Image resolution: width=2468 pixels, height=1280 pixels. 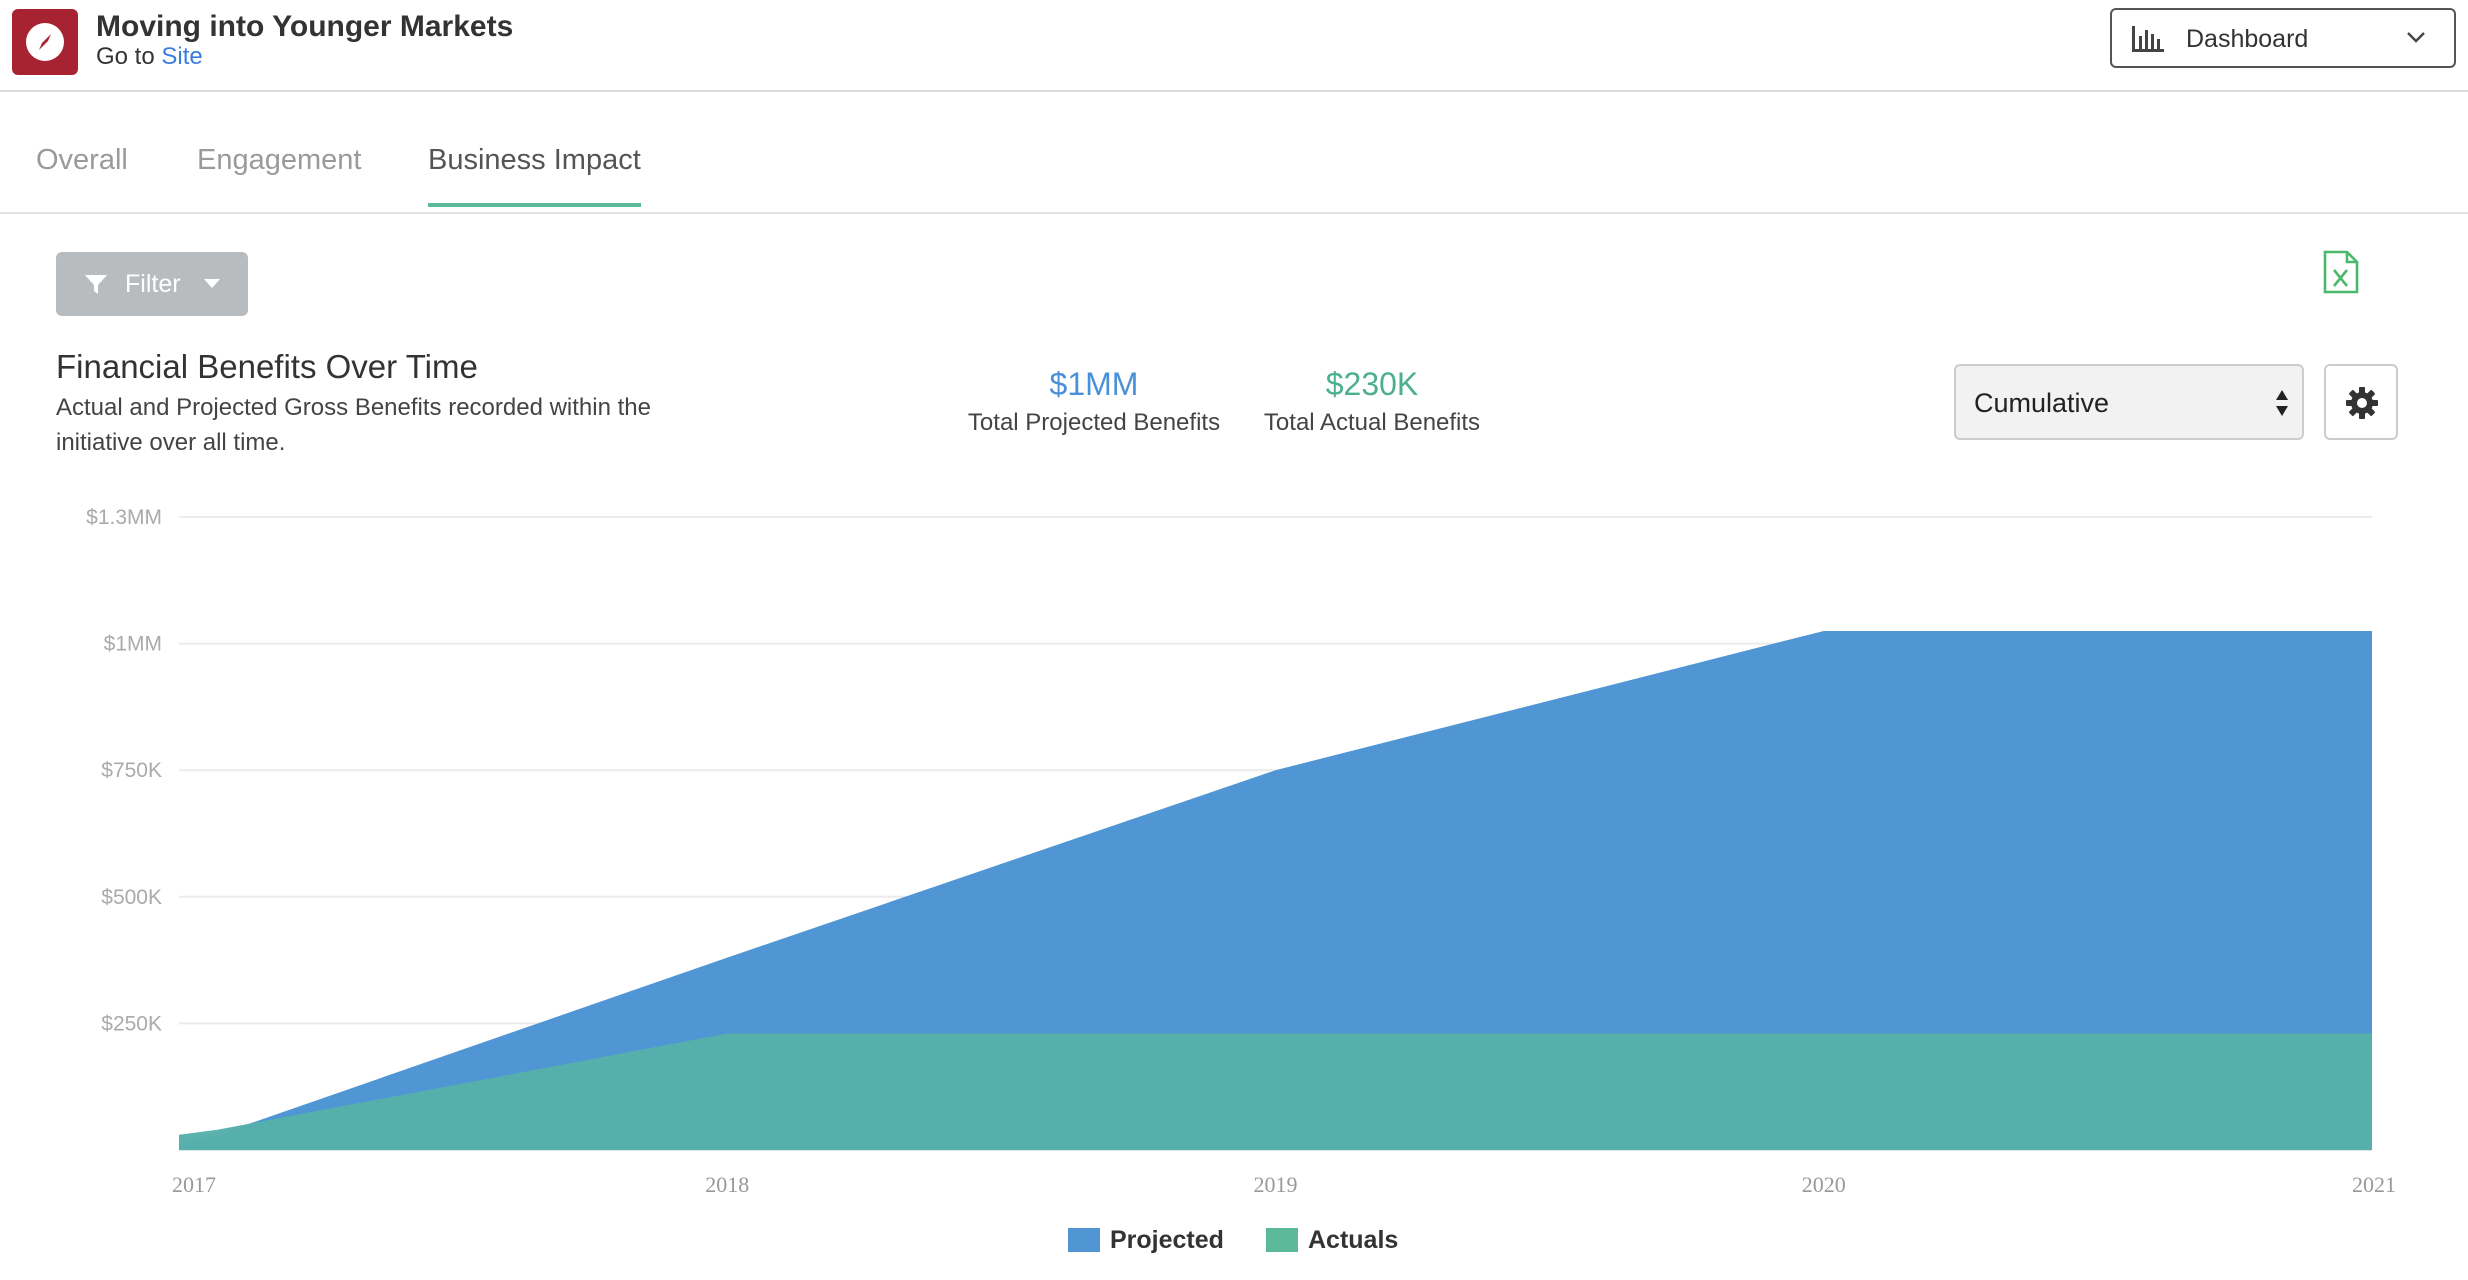 I want to click on kpi-actual: $230K Total Actual Benefits, so click(x=1372, y=401).